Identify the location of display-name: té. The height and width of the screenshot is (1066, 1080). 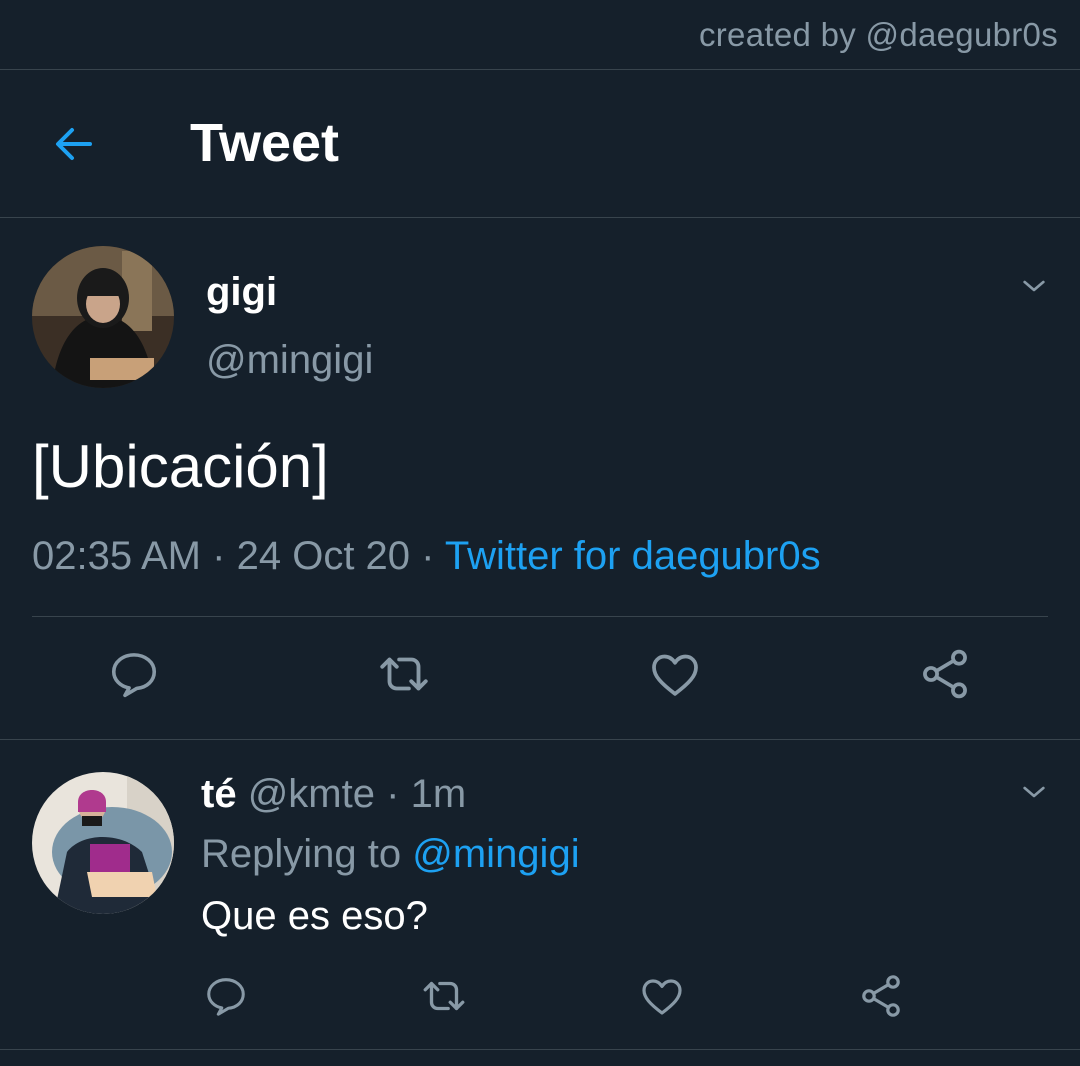
(219, 794).